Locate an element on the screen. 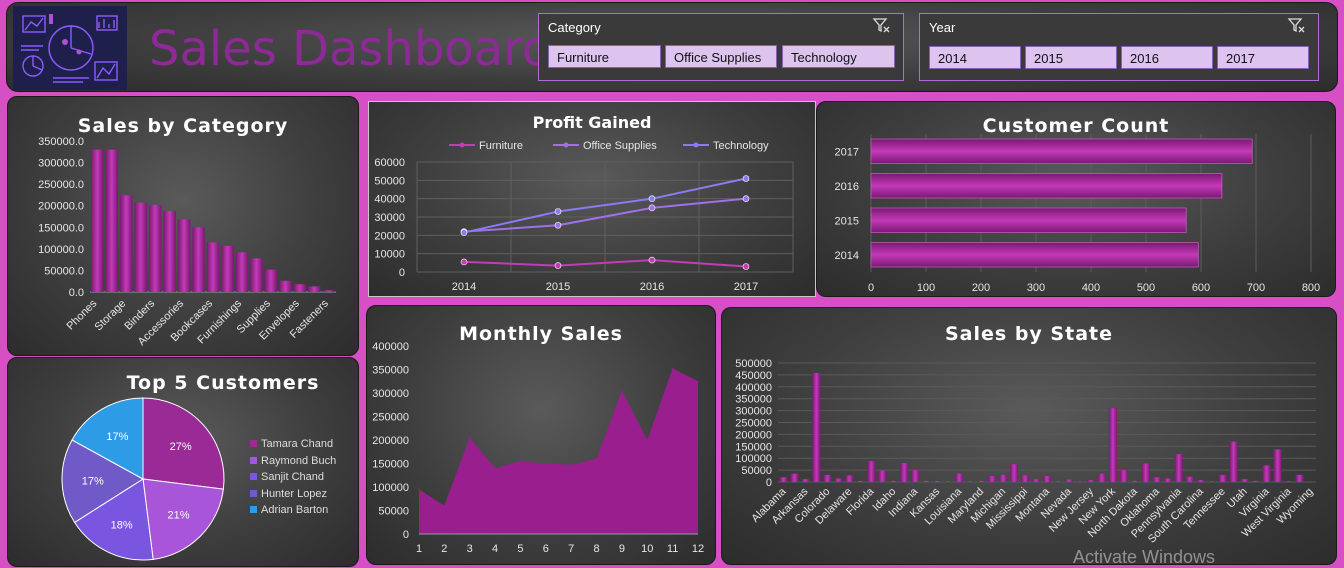 This screenshot has height=568, width=1344. x-tick-label: 5 is located at coordinates (520, 549).